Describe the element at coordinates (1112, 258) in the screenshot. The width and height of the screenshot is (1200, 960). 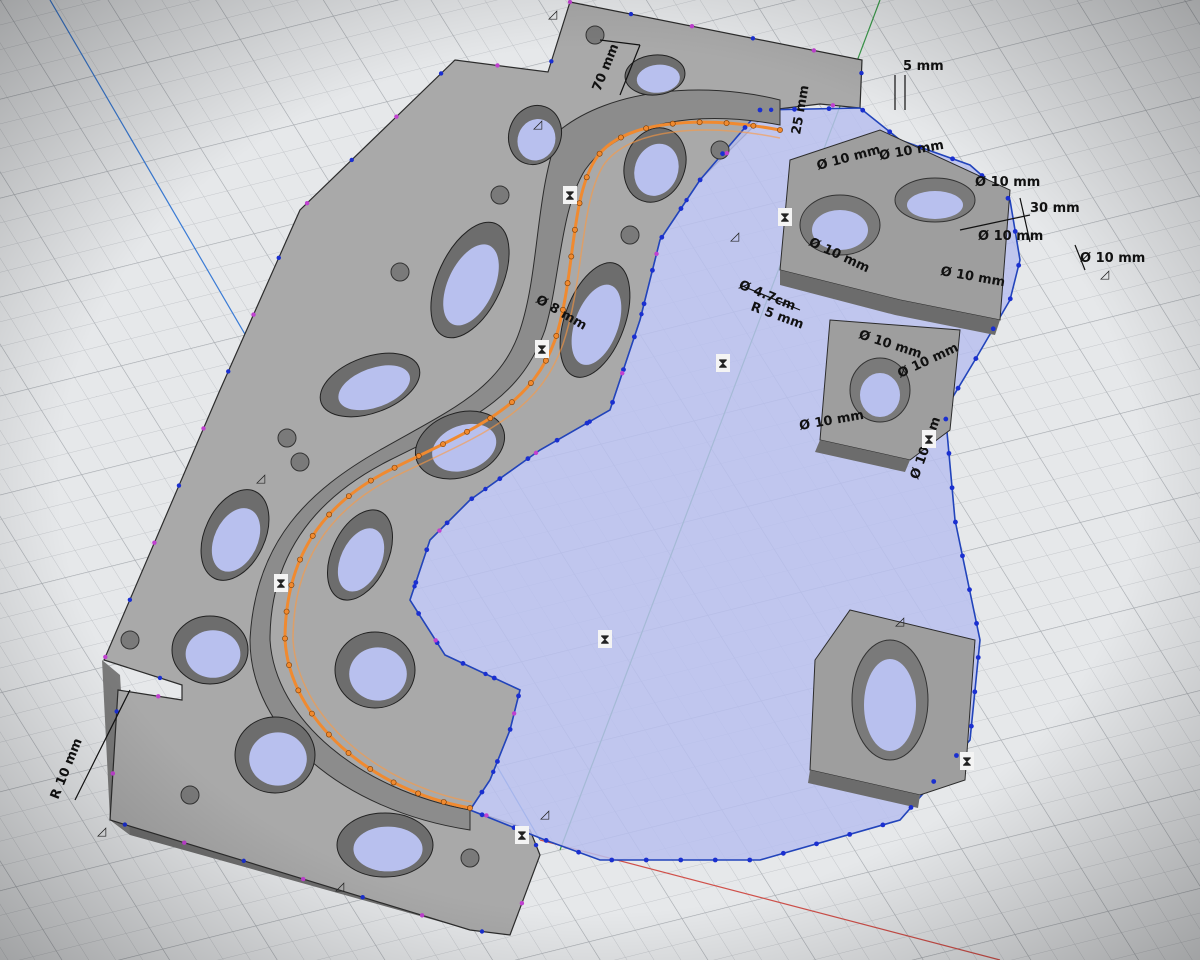
I see `dim-dia10-d: Ø 10 mm` at that location.